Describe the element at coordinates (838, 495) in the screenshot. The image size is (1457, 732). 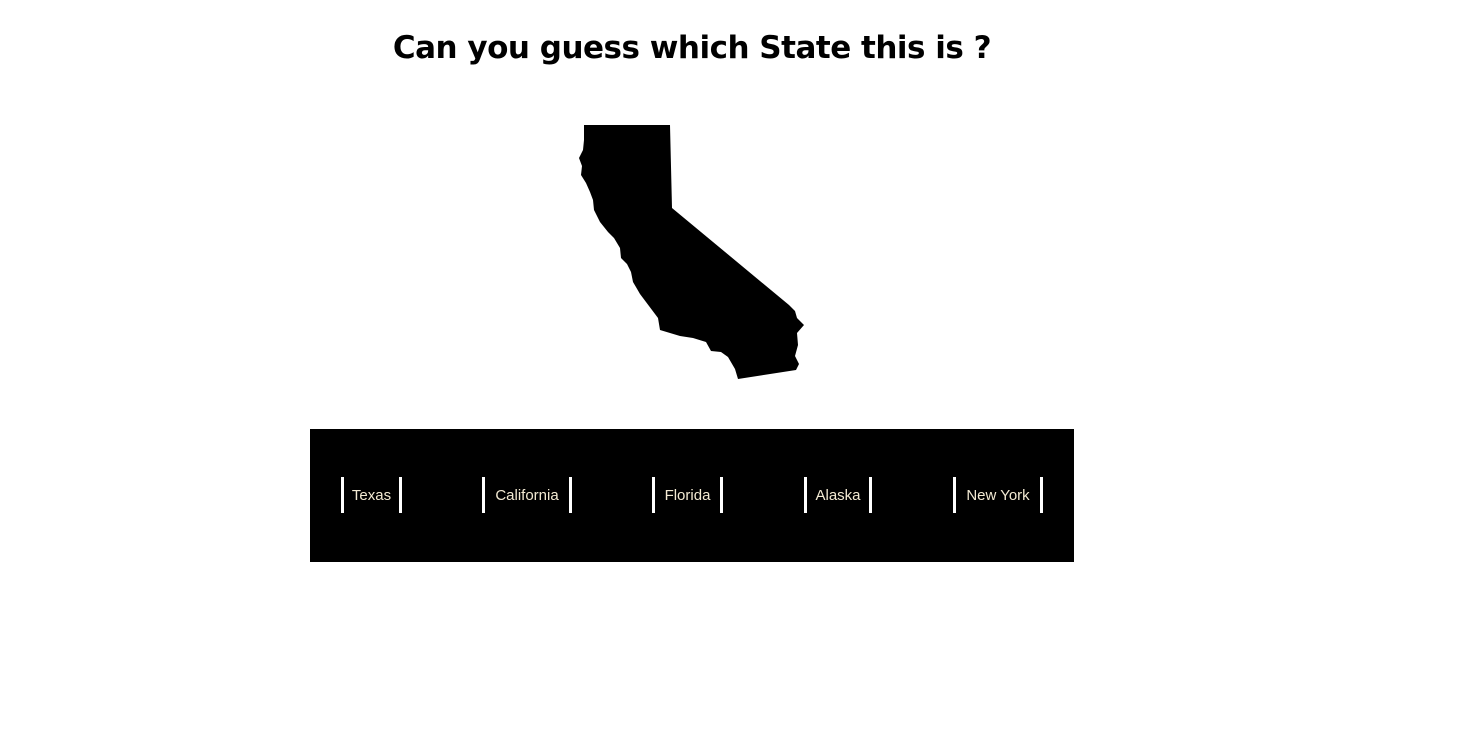
I see `answer-button-alaska: Alaska` at that location.